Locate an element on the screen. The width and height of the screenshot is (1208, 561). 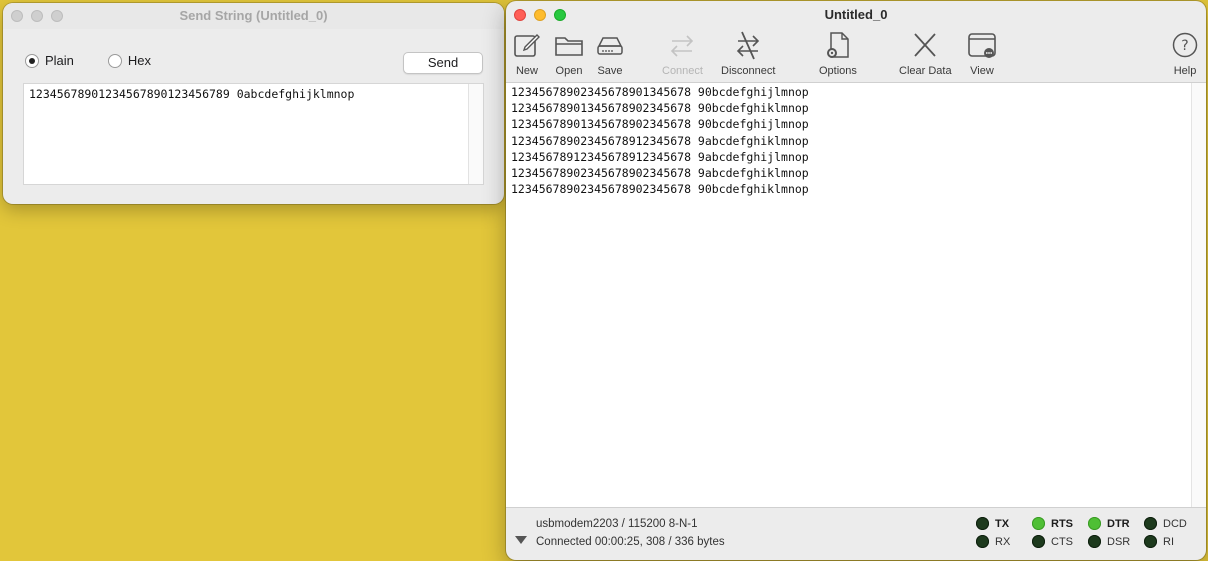
signal-label: RI is located at coordinates (1168, 541).